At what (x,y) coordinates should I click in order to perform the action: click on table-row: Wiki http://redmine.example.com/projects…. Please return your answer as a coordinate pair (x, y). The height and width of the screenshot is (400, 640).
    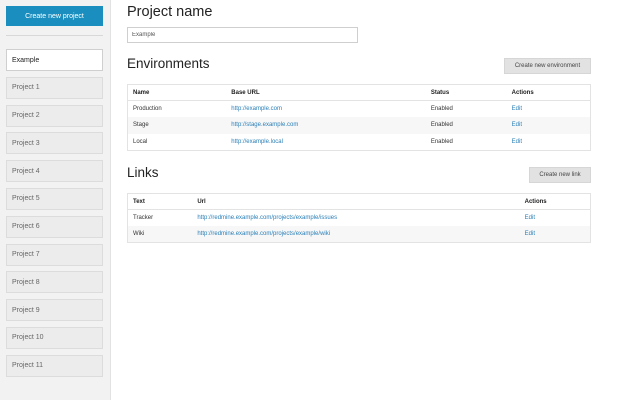
    Looking at the image, I should click on (359, 234).